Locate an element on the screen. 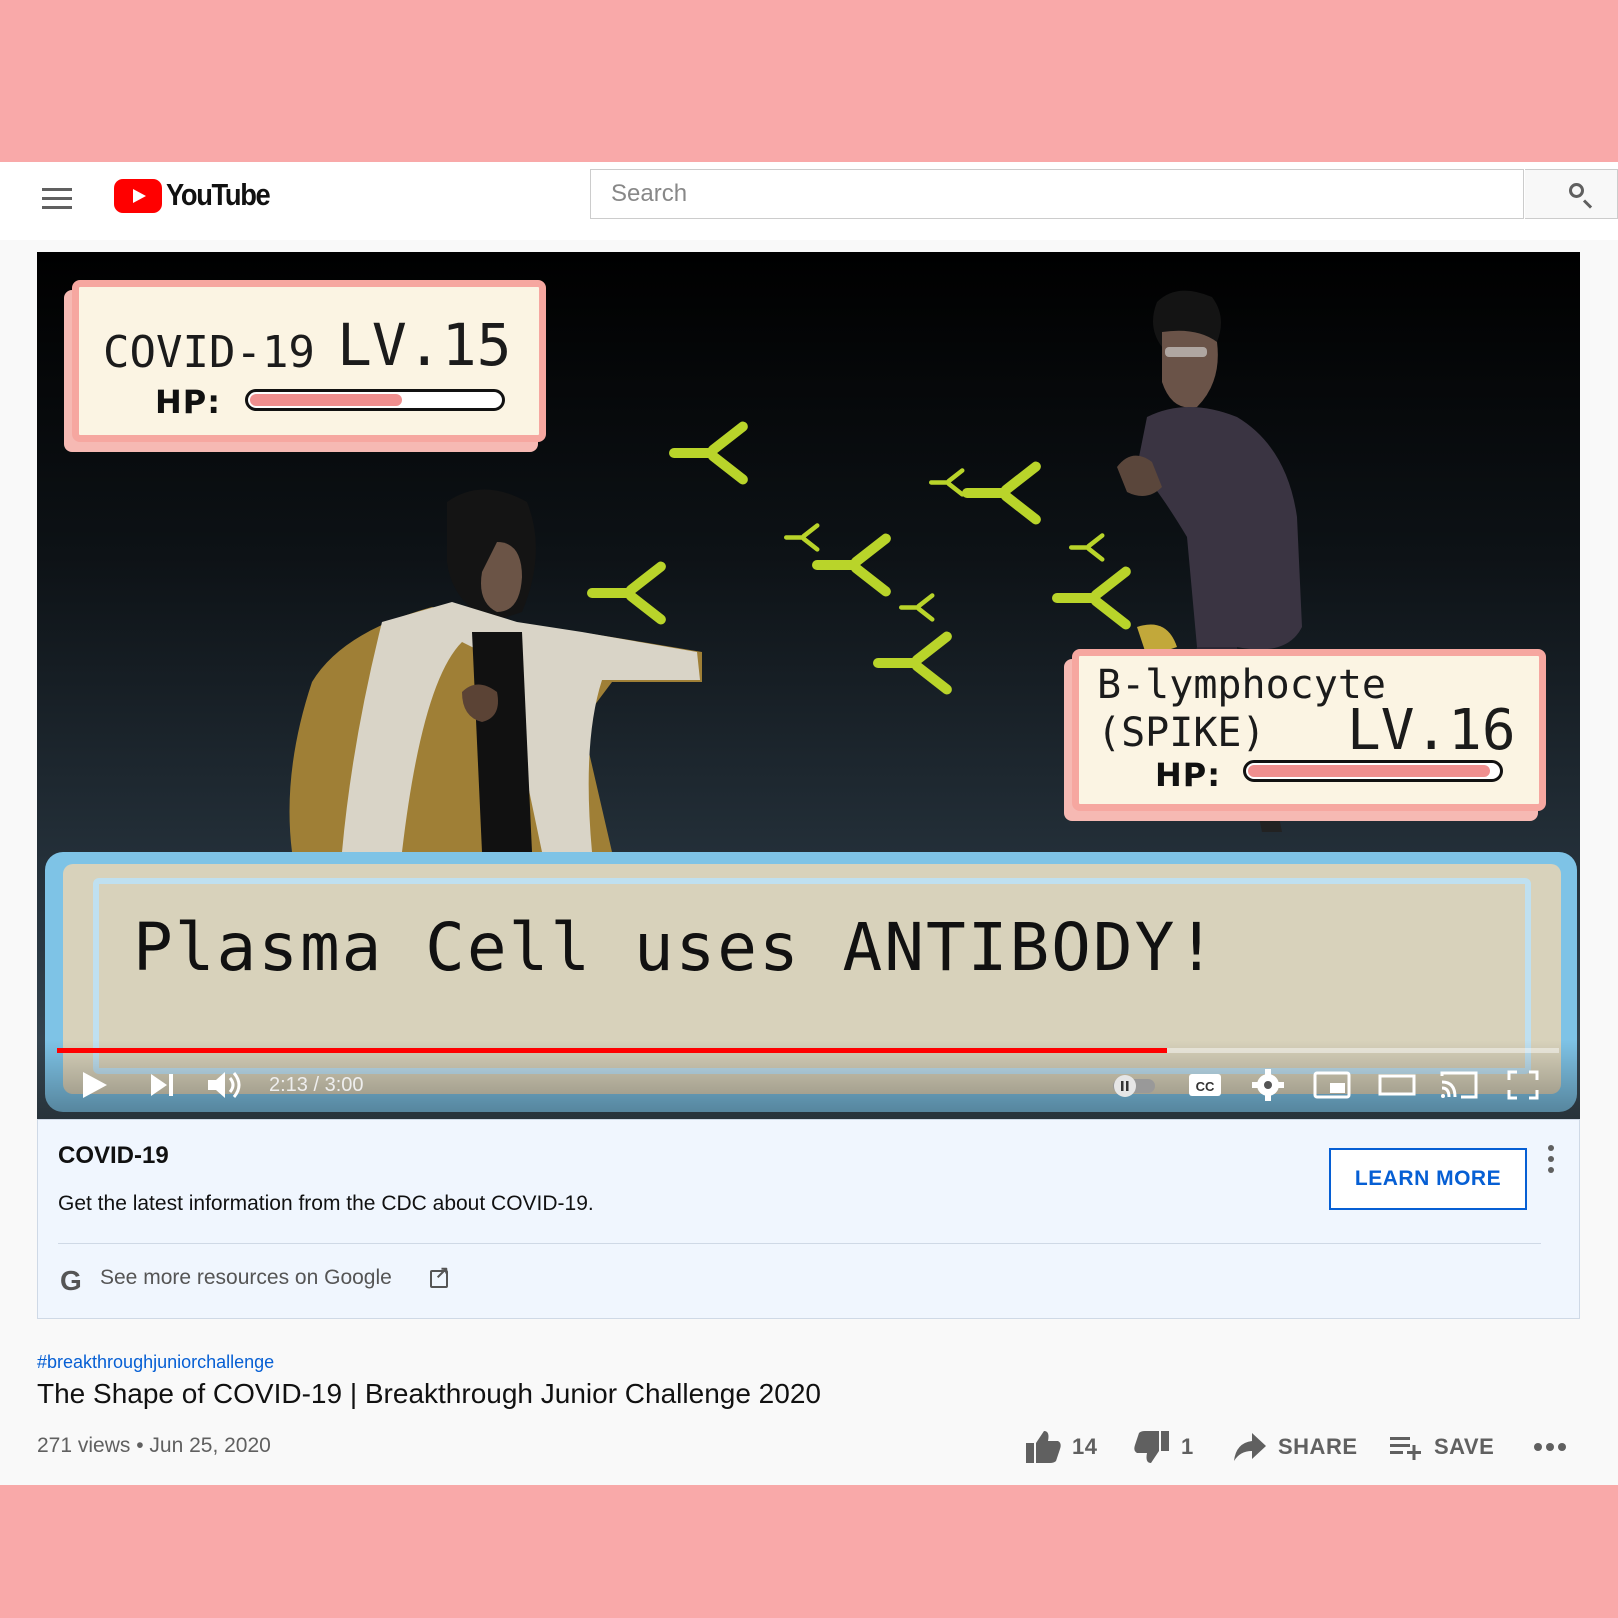 This screenshot has width=1618, height=1618. next-icon is located at coordinates (162, 1085).